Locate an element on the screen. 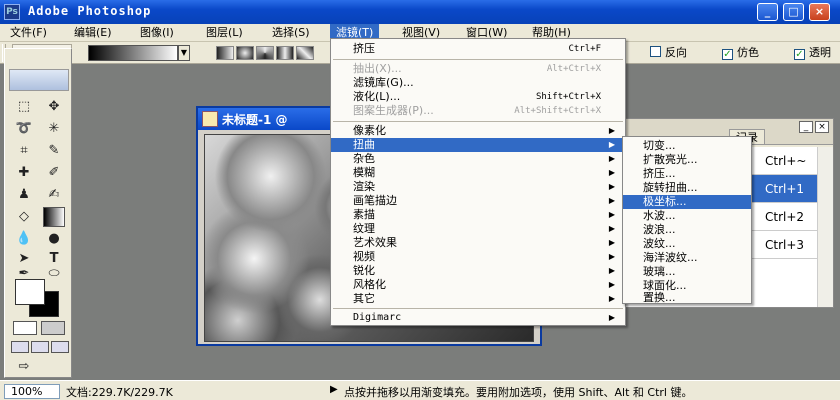 Image resolution: width=840 pixels, height=400 pixels. slice-tool-icon: ✎ is located at coordinates (54, 151).